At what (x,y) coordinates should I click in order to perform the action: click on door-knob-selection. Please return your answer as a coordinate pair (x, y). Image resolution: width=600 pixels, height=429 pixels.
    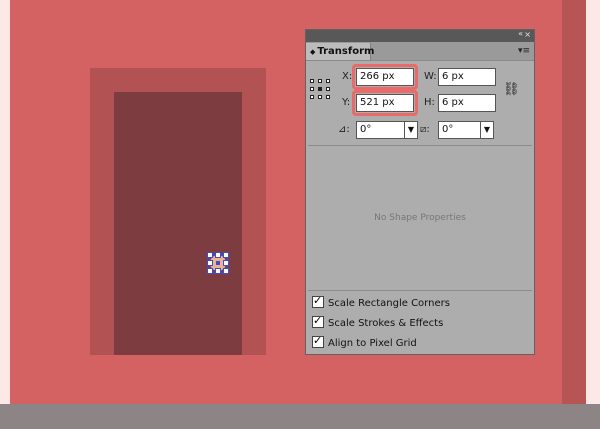
    Looking at the image, I should click on (218, 263).